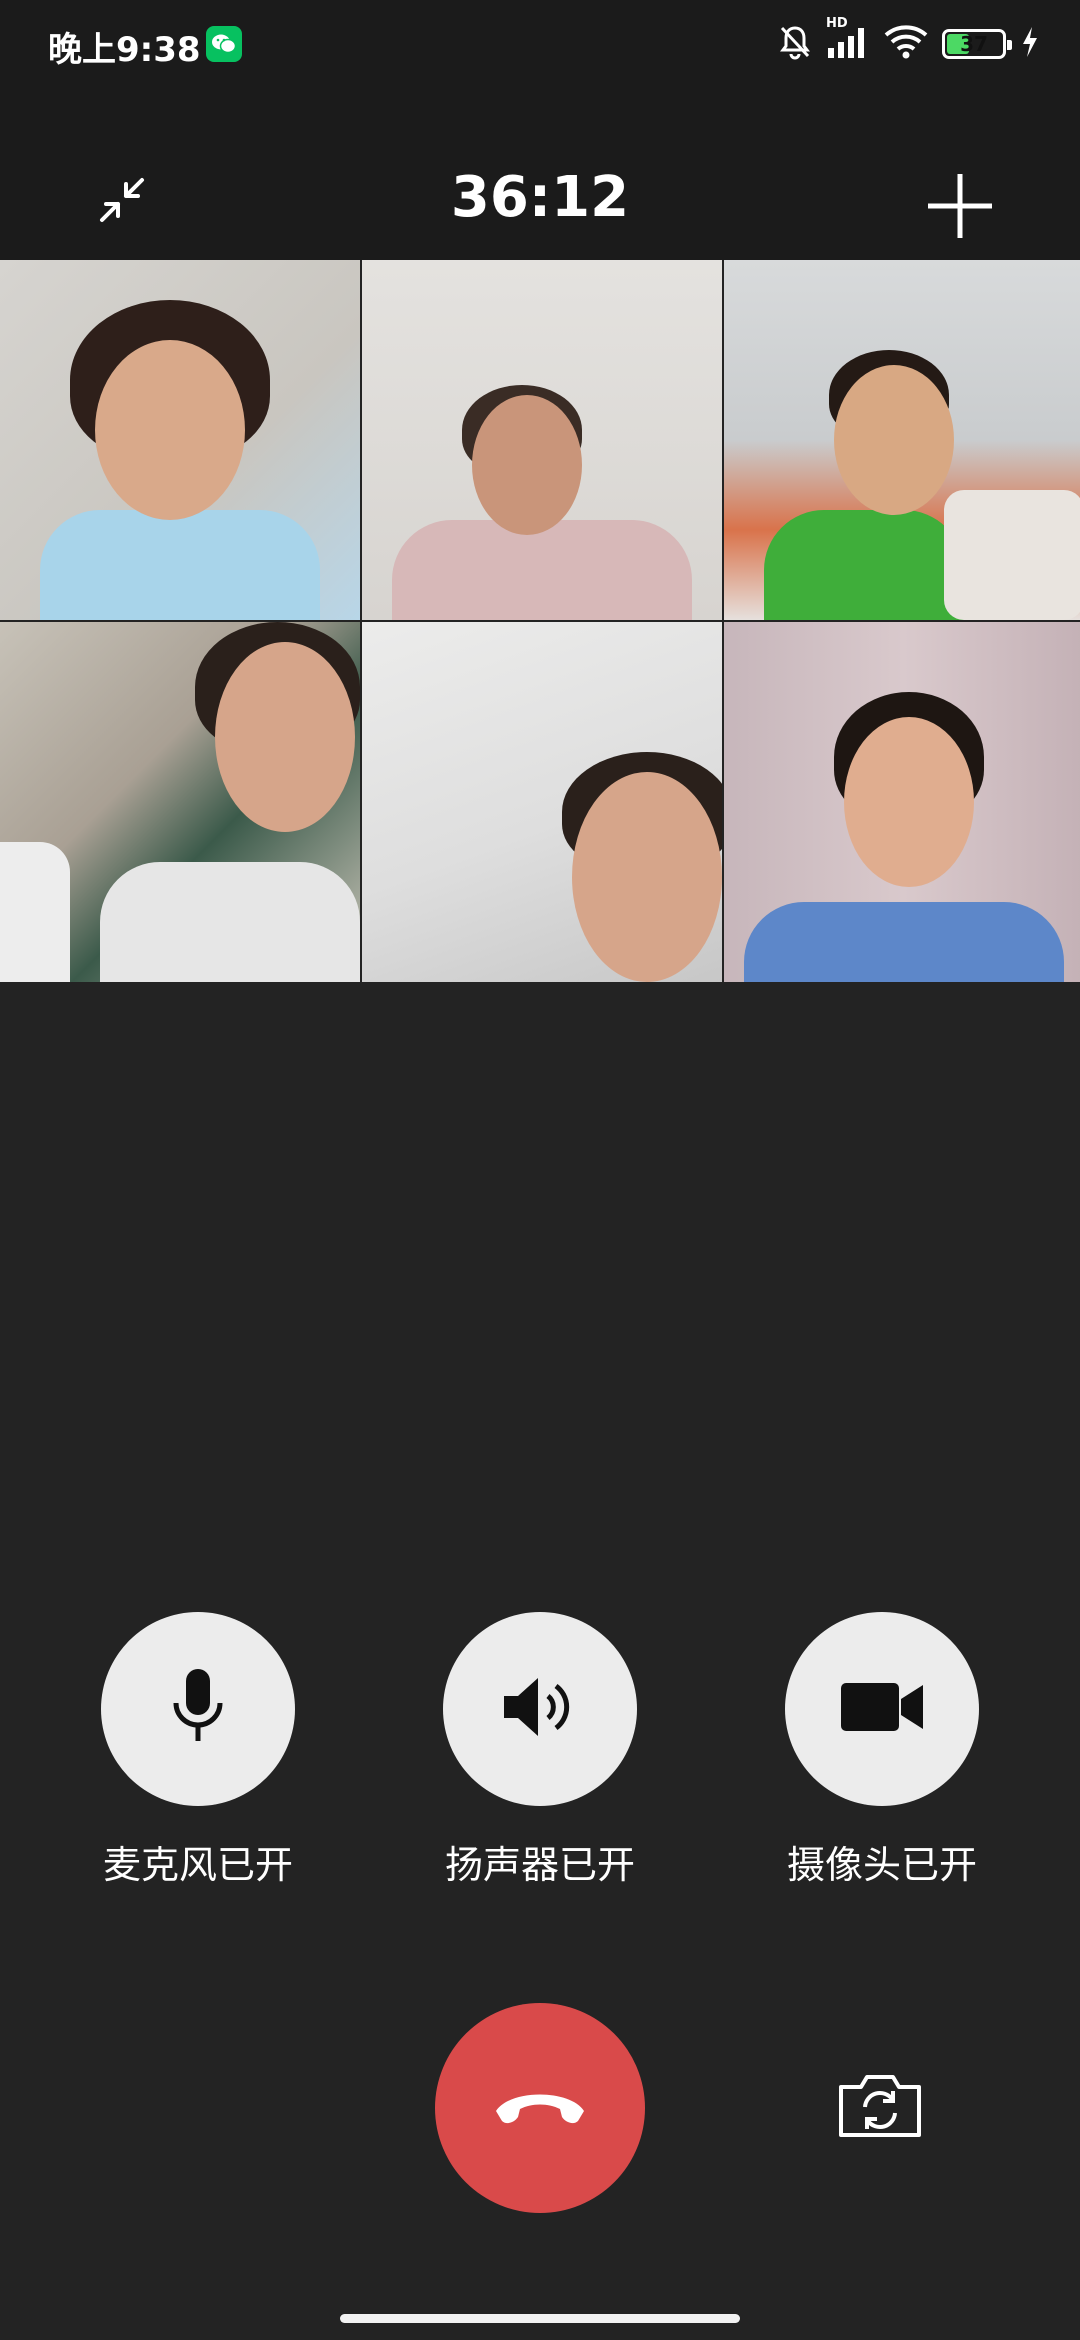 This screenshot has height=2340, width=1080. Describe the element at coordinates (906, 44) in the screenshot. I see `wifi-icon` at that location.